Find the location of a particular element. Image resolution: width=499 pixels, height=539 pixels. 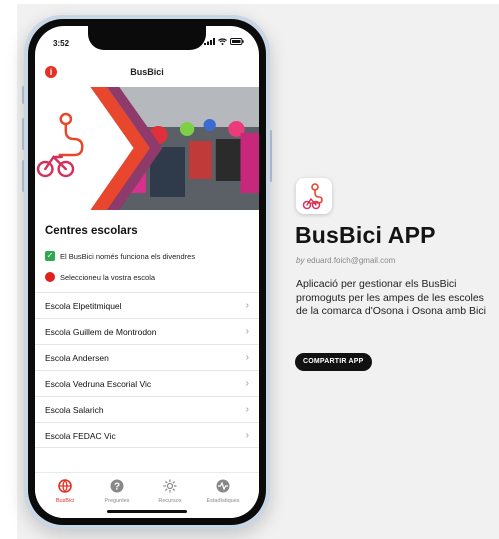

list-item-school: Escola Guillem de Montrodon › is located at coordinates (147, 331).